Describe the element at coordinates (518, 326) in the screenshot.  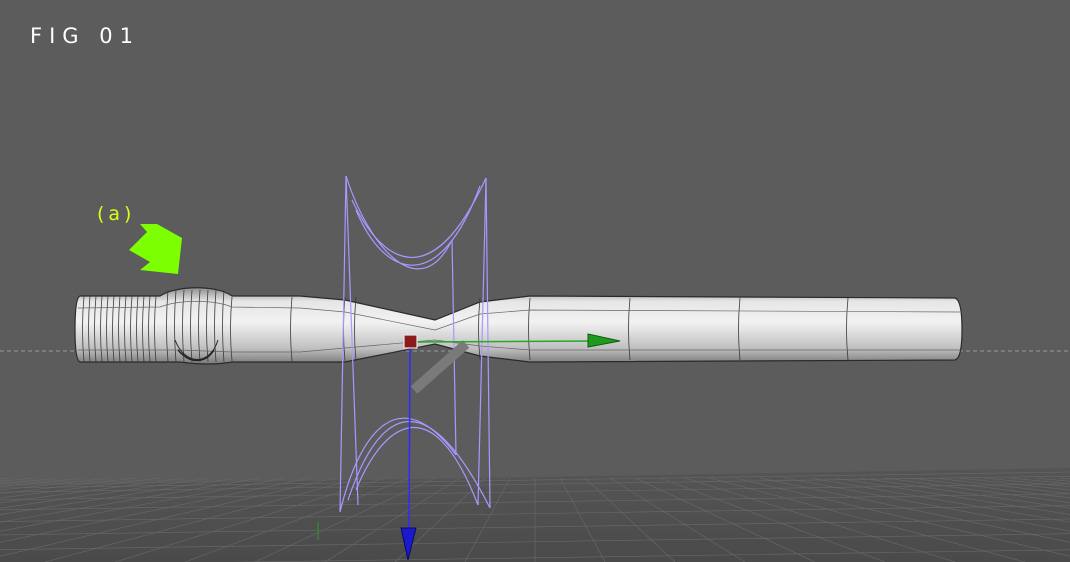
I see `tube-mesh` at that location.